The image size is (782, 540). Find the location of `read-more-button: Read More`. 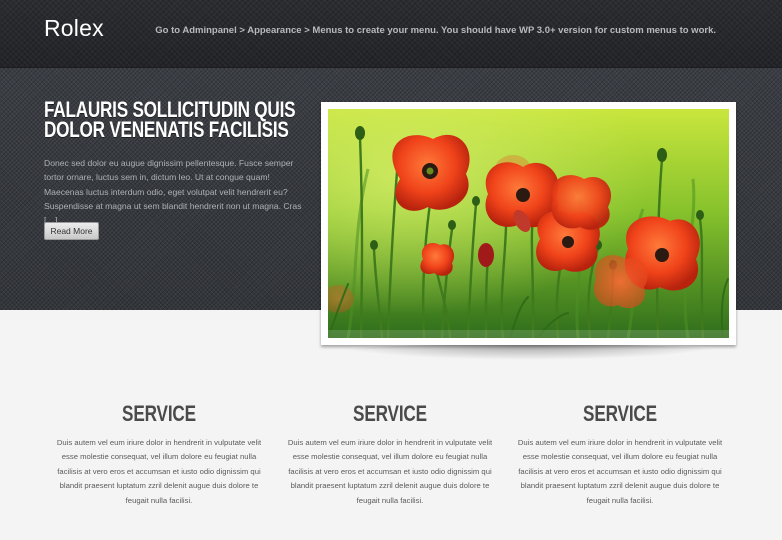

read-more-button: Read More is located at coordinates (71, 231).